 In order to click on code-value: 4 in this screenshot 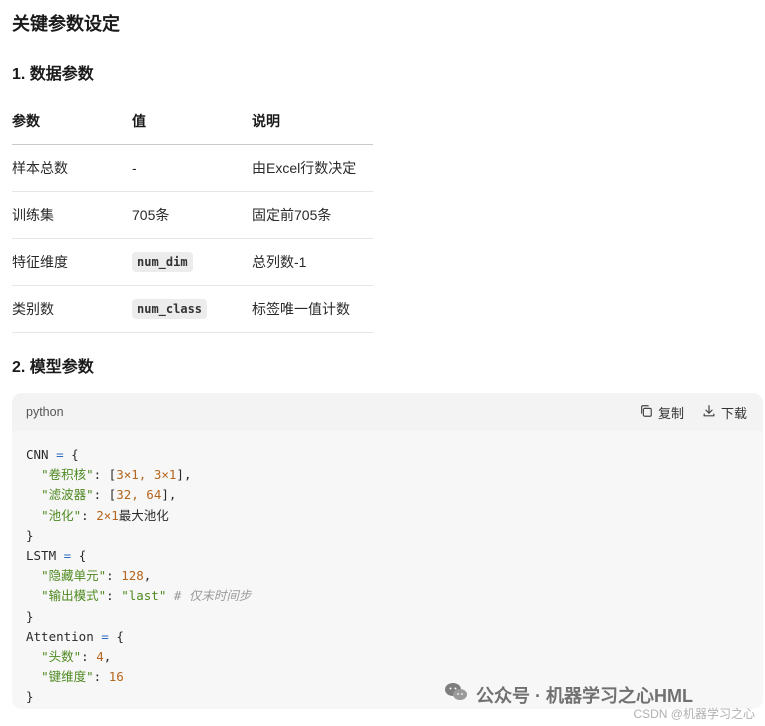, I will do `click(100, 657)`.